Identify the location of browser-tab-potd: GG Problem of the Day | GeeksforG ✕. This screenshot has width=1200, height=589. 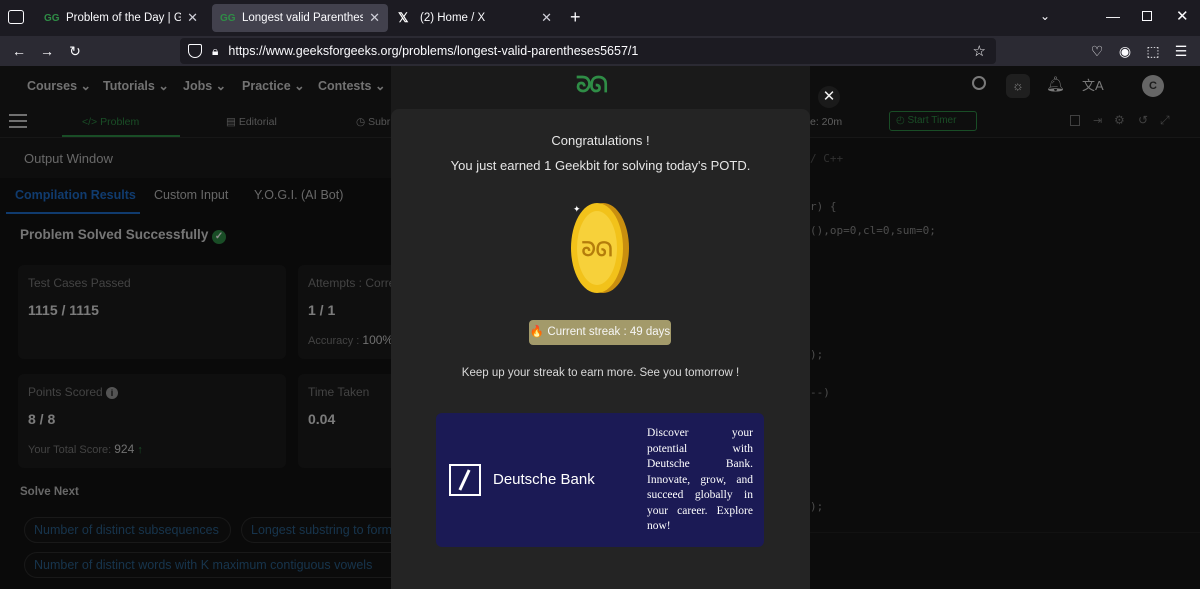
(121, 18).